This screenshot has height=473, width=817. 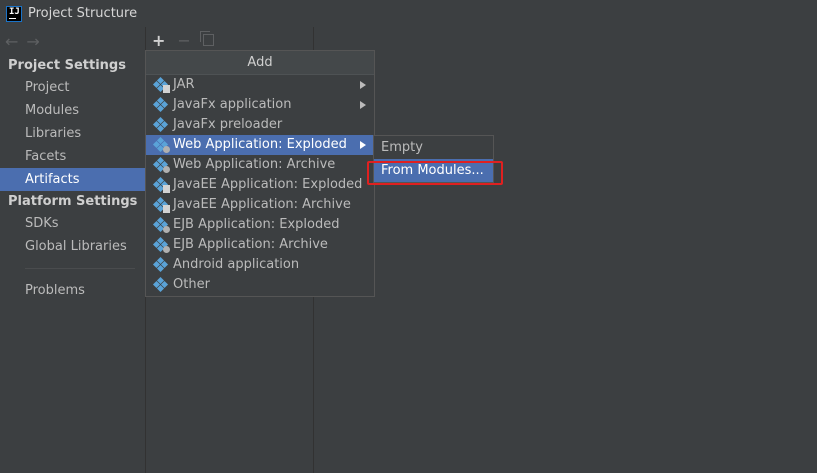 I want to click on menu-item-label: JavaEE Application: Archive, so click(x=262, y=204).